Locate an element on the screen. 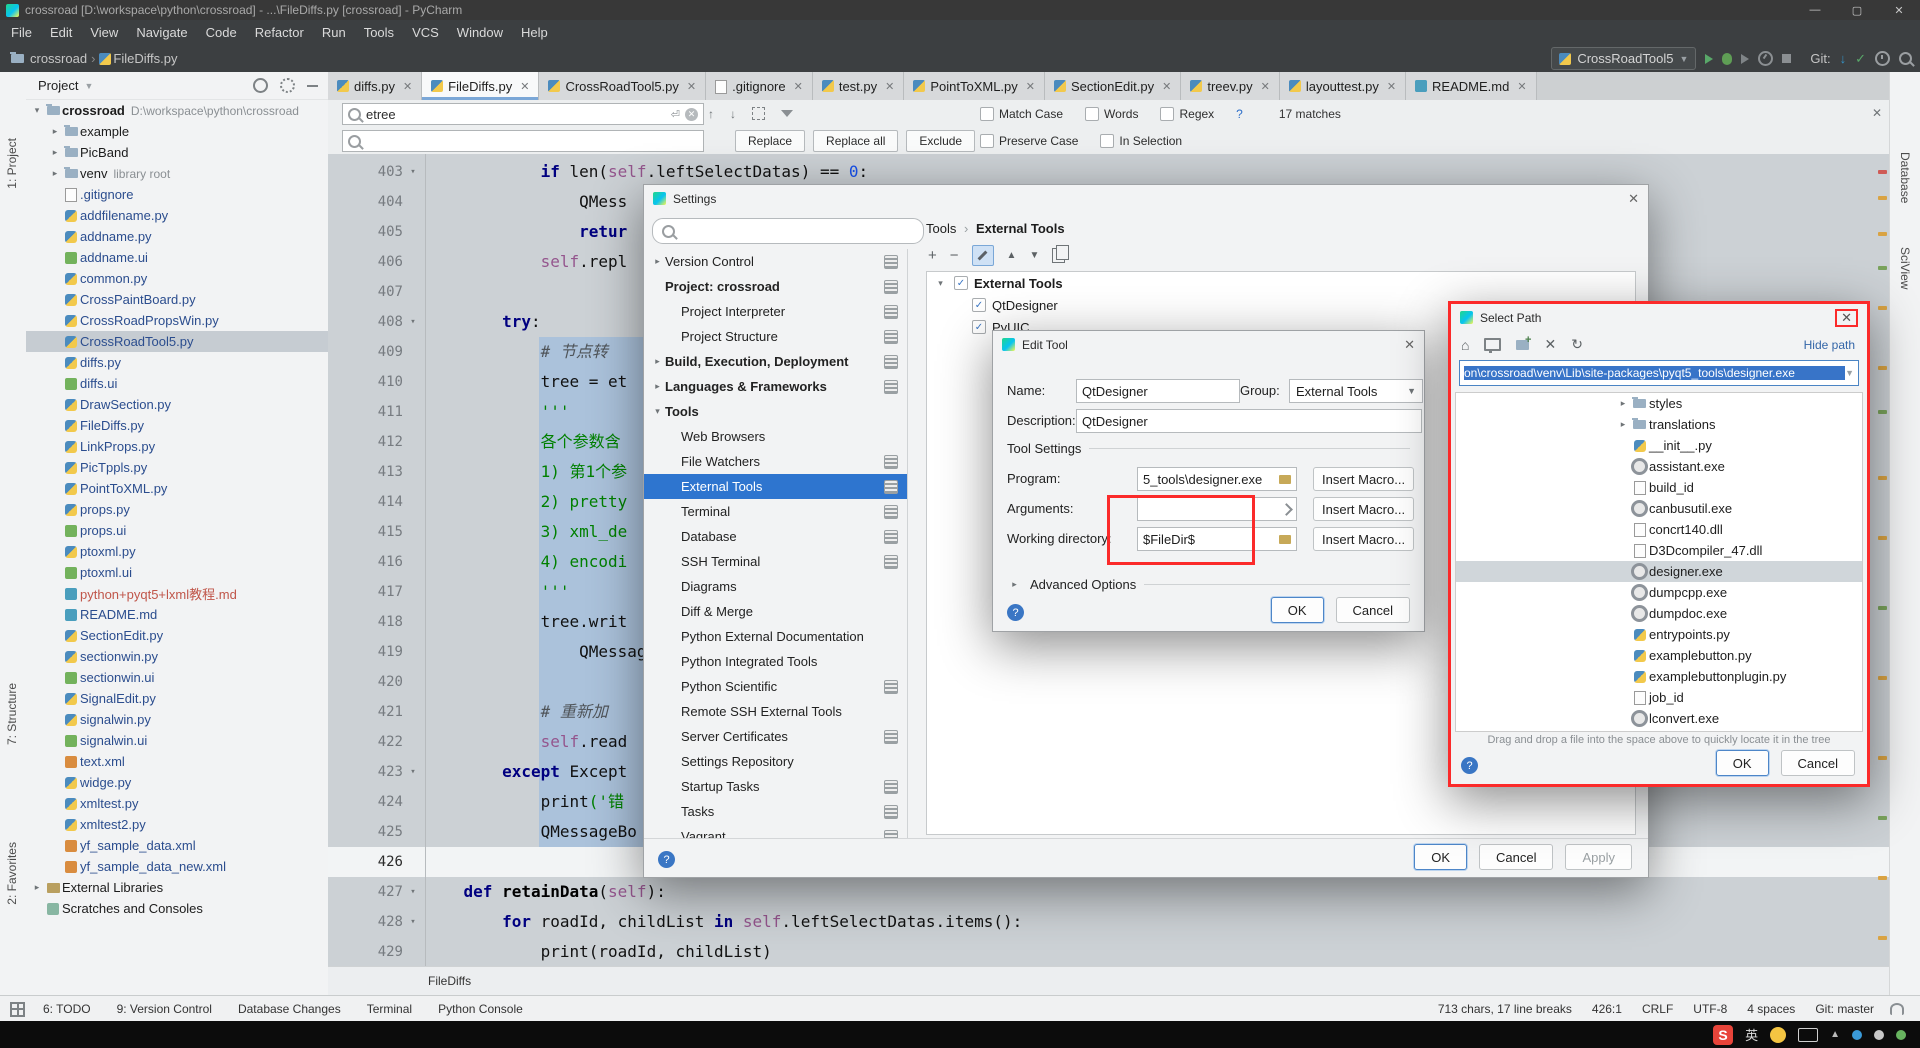 The width and height of the screenshot is (1920, 1048). delete-icon: ✕ is located at coordinates (1550, 344).